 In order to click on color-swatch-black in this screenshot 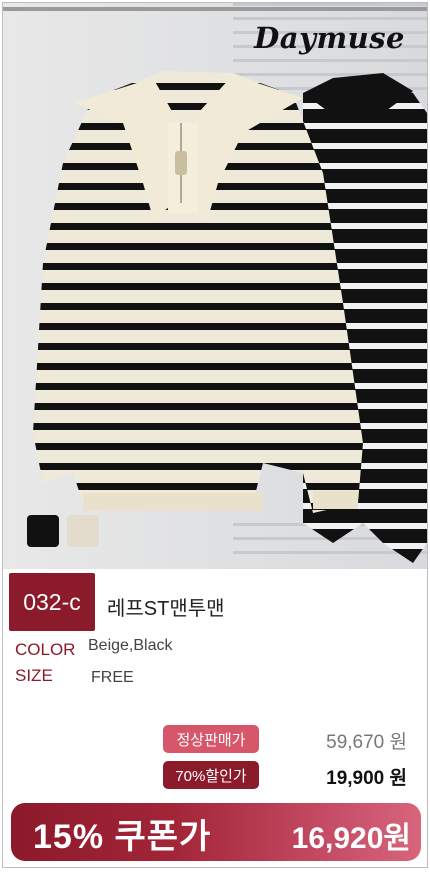, I will do `click(43, 531)`.